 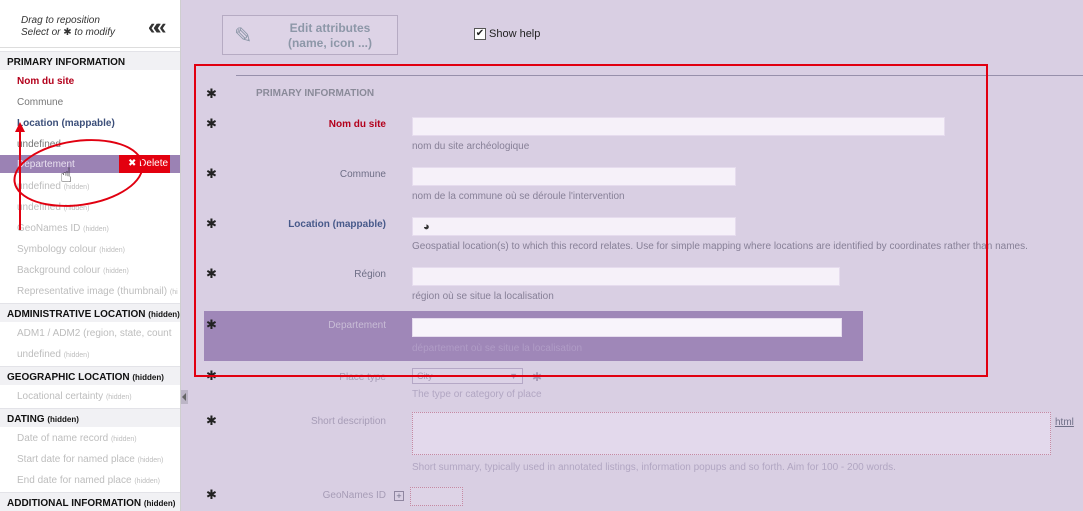 What do you see at coordinates (90, 375) in the screenshot?
I see `sidebar-section-geographic: GEOGRAPHIC LOCATION (hidden)` at bounding box center [90, 375].